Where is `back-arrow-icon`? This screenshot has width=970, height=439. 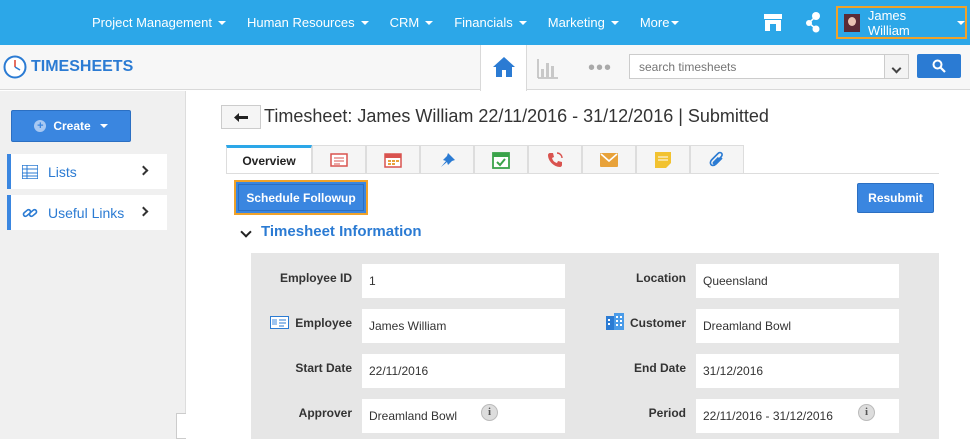
back-arrow-icon is located at coordinates (241, 117).